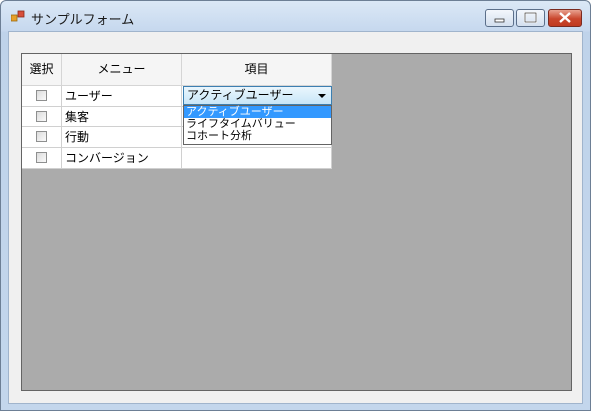 The height and width of the screenshot is (411, 591). What do you see at coordinates (295, 16) in the screenshot?
I see `title-bar: サンプルフォーム` at bounding box center [295, 16].